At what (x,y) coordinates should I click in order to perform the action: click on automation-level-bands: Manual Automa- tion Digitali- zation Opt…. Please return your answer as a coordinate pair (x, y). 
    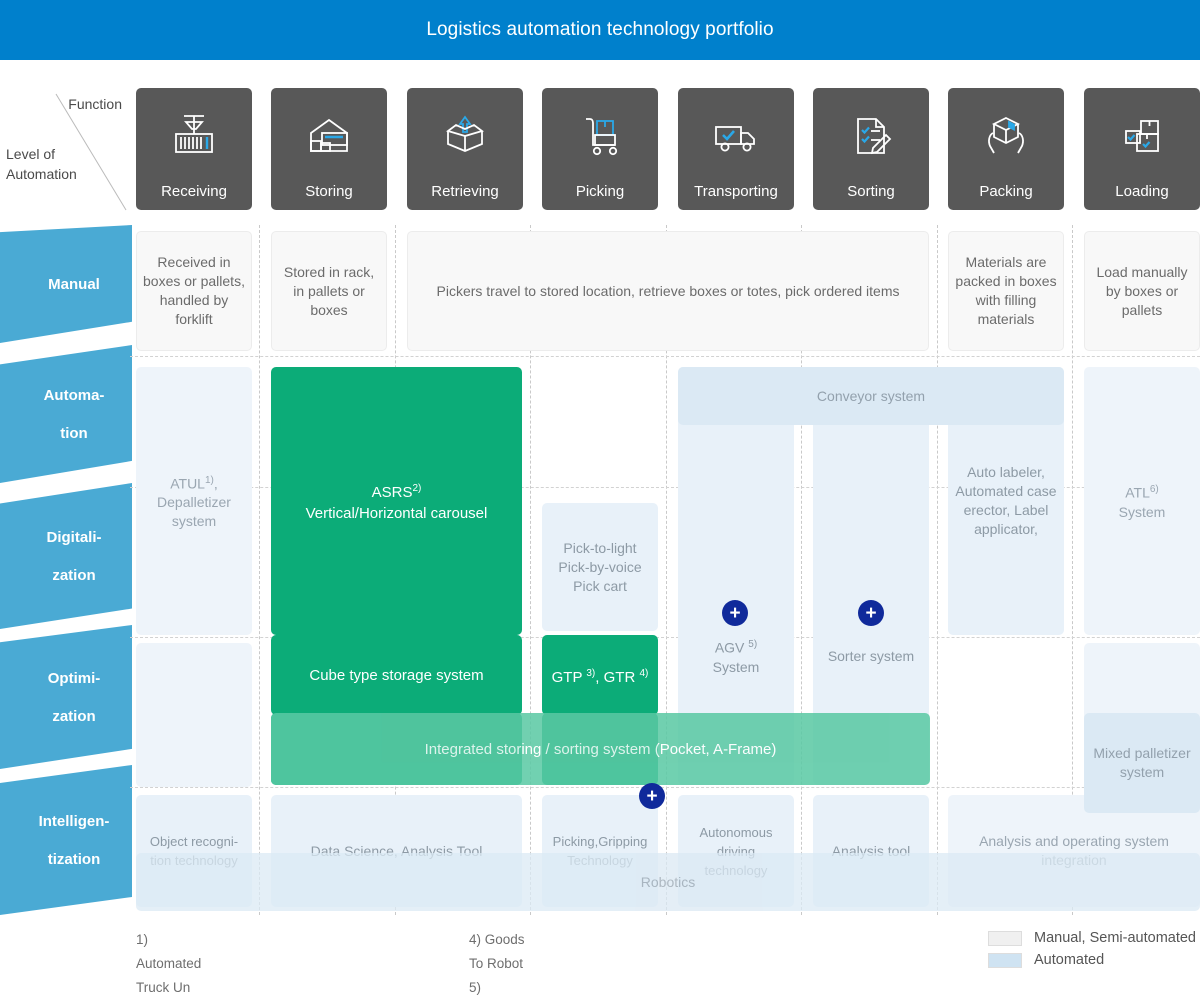
    Looking at the image, I should click on (66, 570).